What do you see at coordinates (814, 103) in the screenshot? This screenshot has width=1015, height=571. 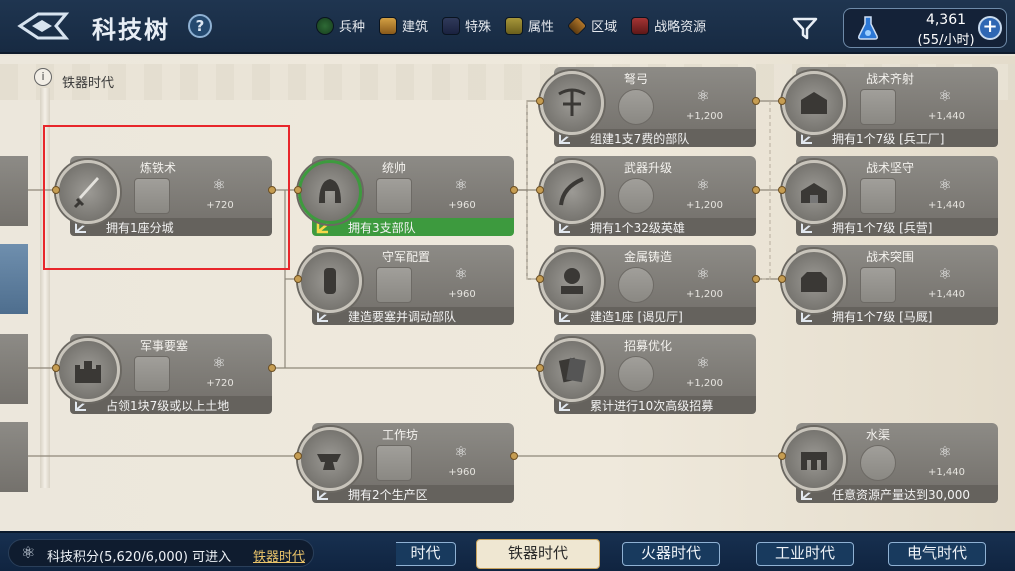 I see `armory-icon` at bounding box center [814, 103].